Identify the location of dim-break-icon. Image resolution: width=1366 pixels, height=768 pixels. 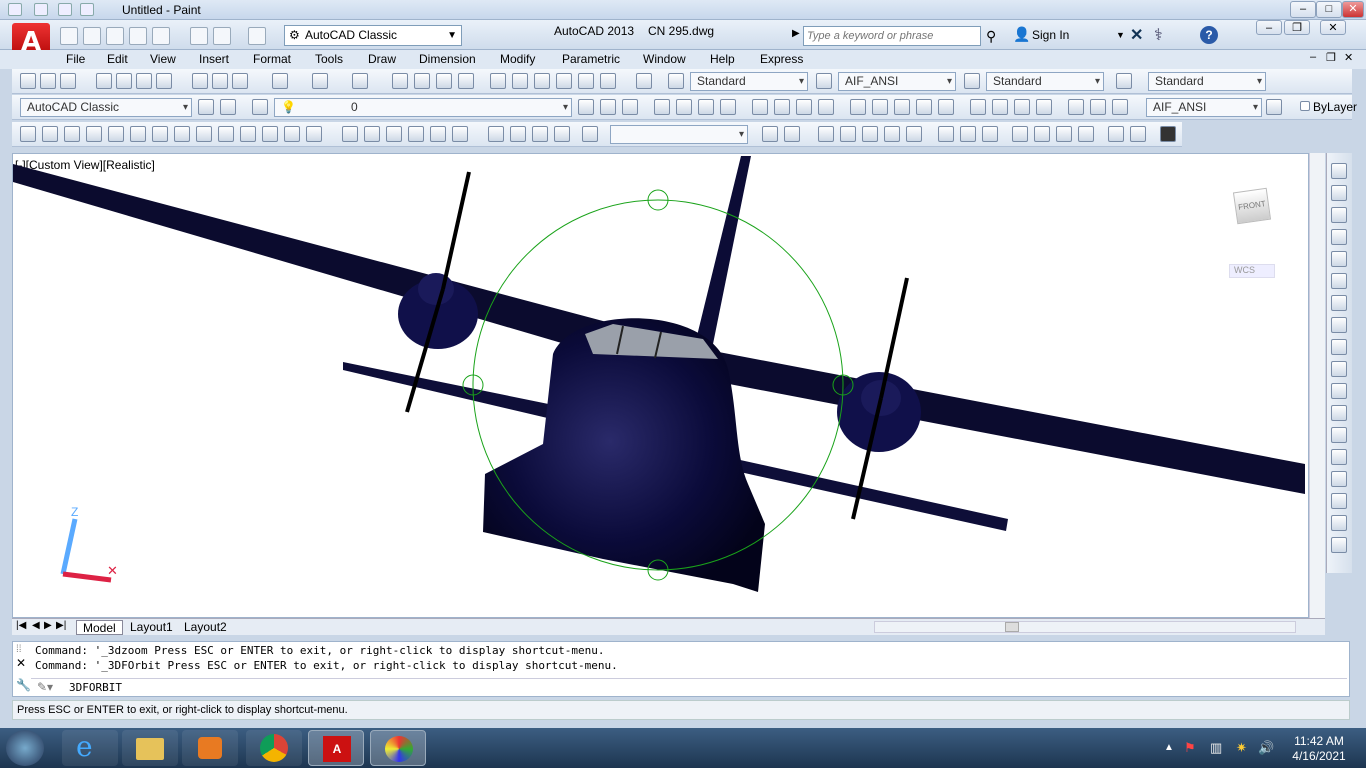
(946, 107).